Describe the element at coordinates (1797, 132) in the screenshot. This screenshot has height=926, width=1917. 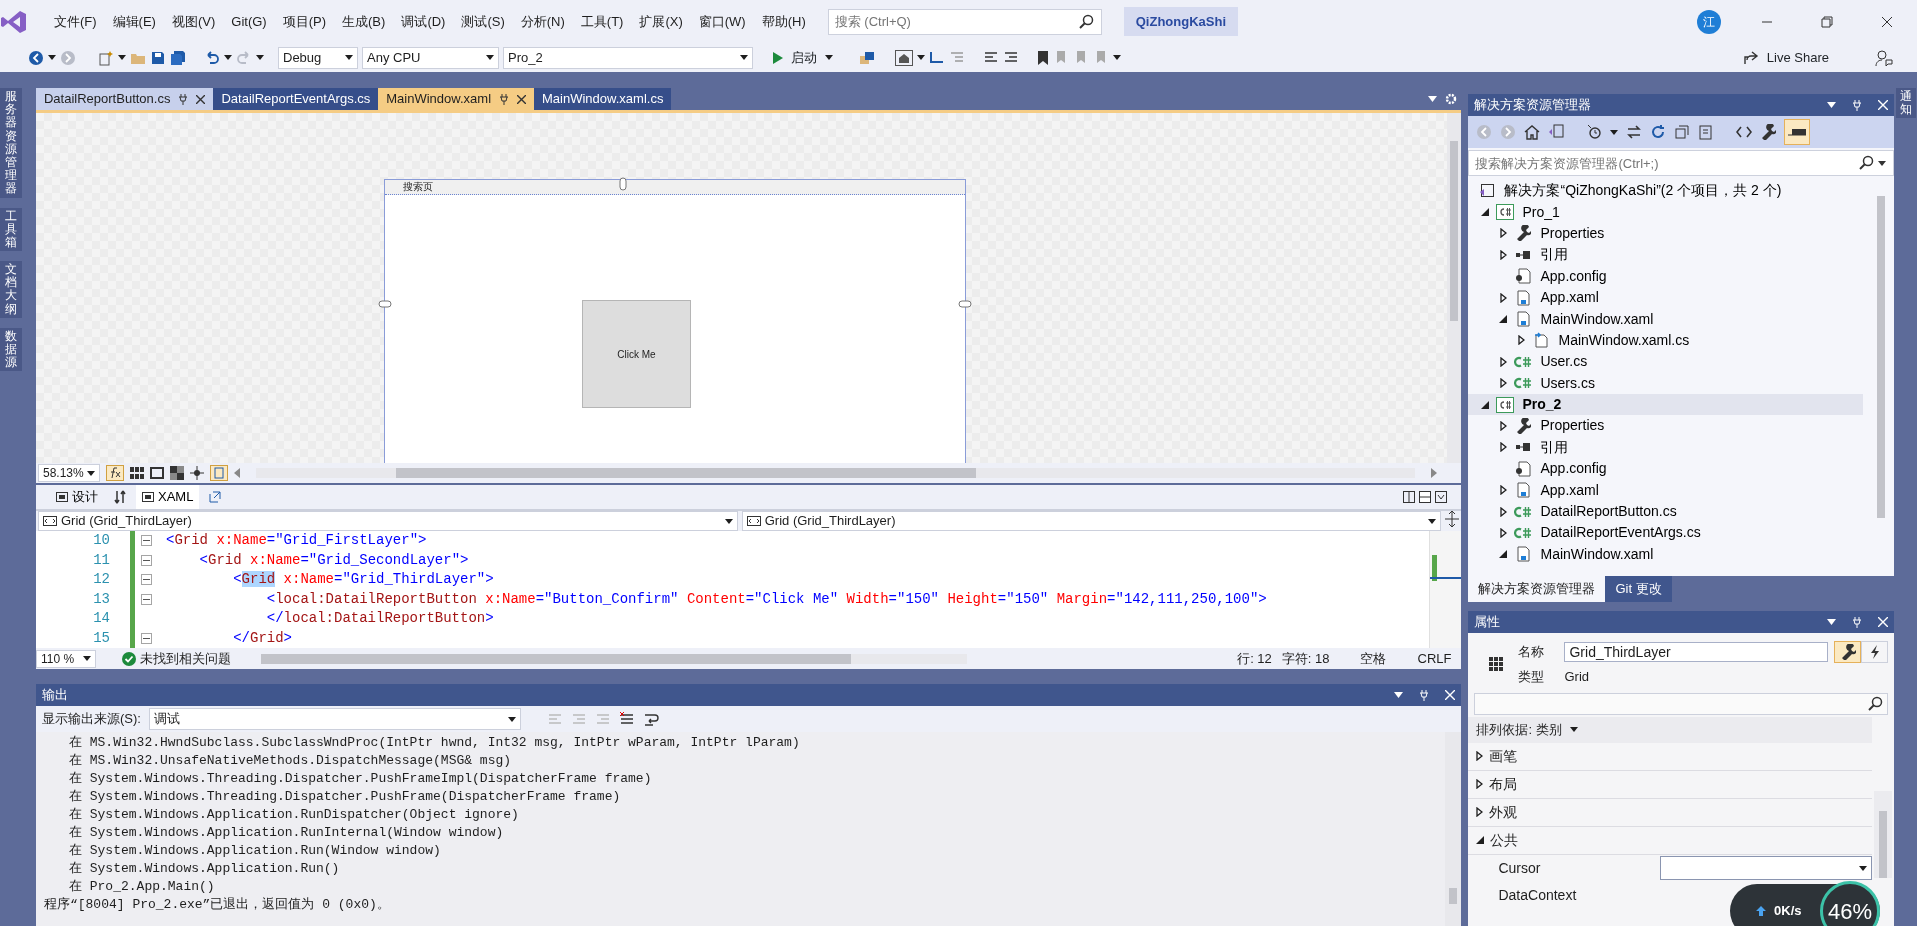
I see `preview-toggle` at that location.